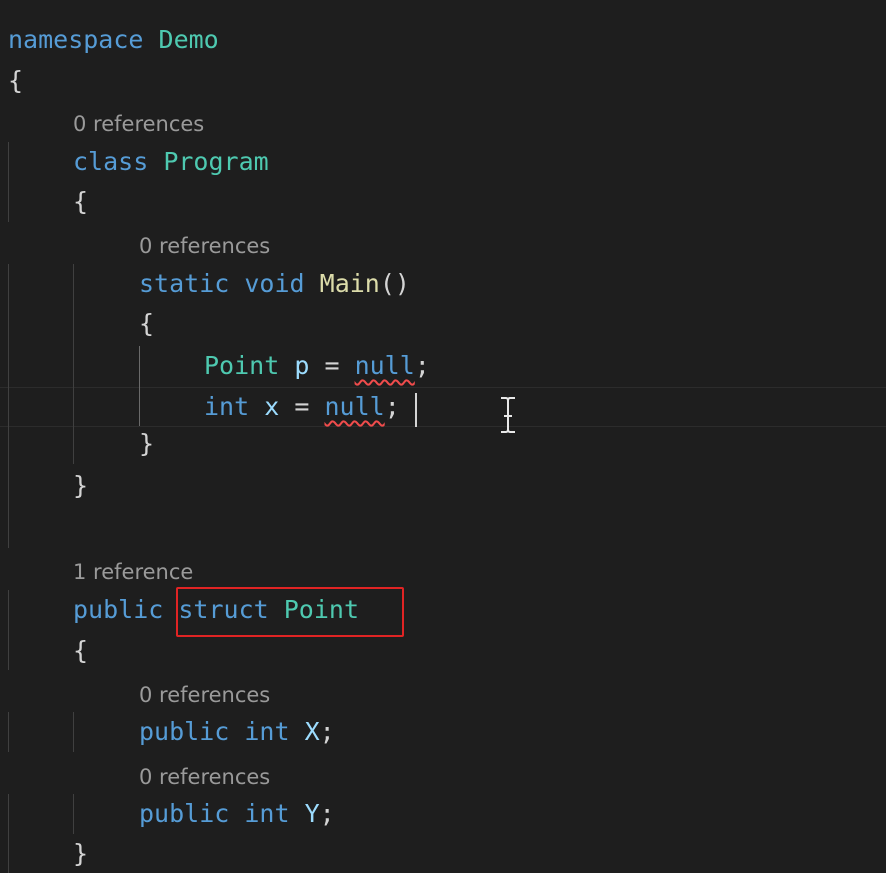  I want to click on field-y-name: Y, so click(312, 813).